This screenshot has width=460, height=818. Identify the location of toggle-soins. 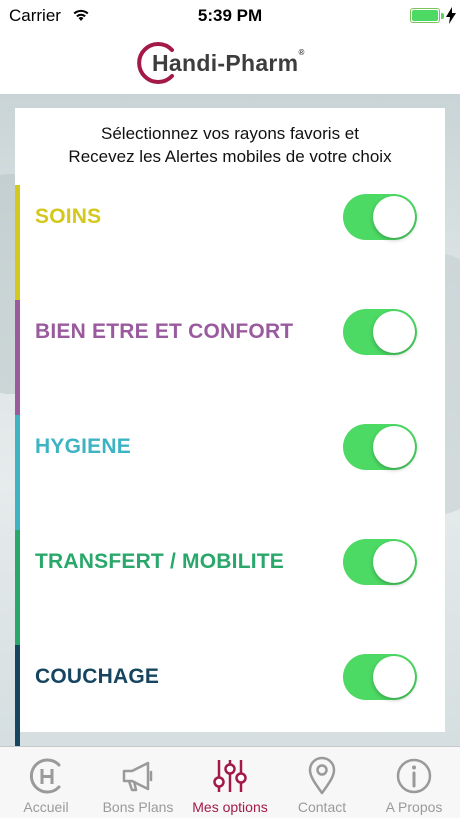
(380, 217).